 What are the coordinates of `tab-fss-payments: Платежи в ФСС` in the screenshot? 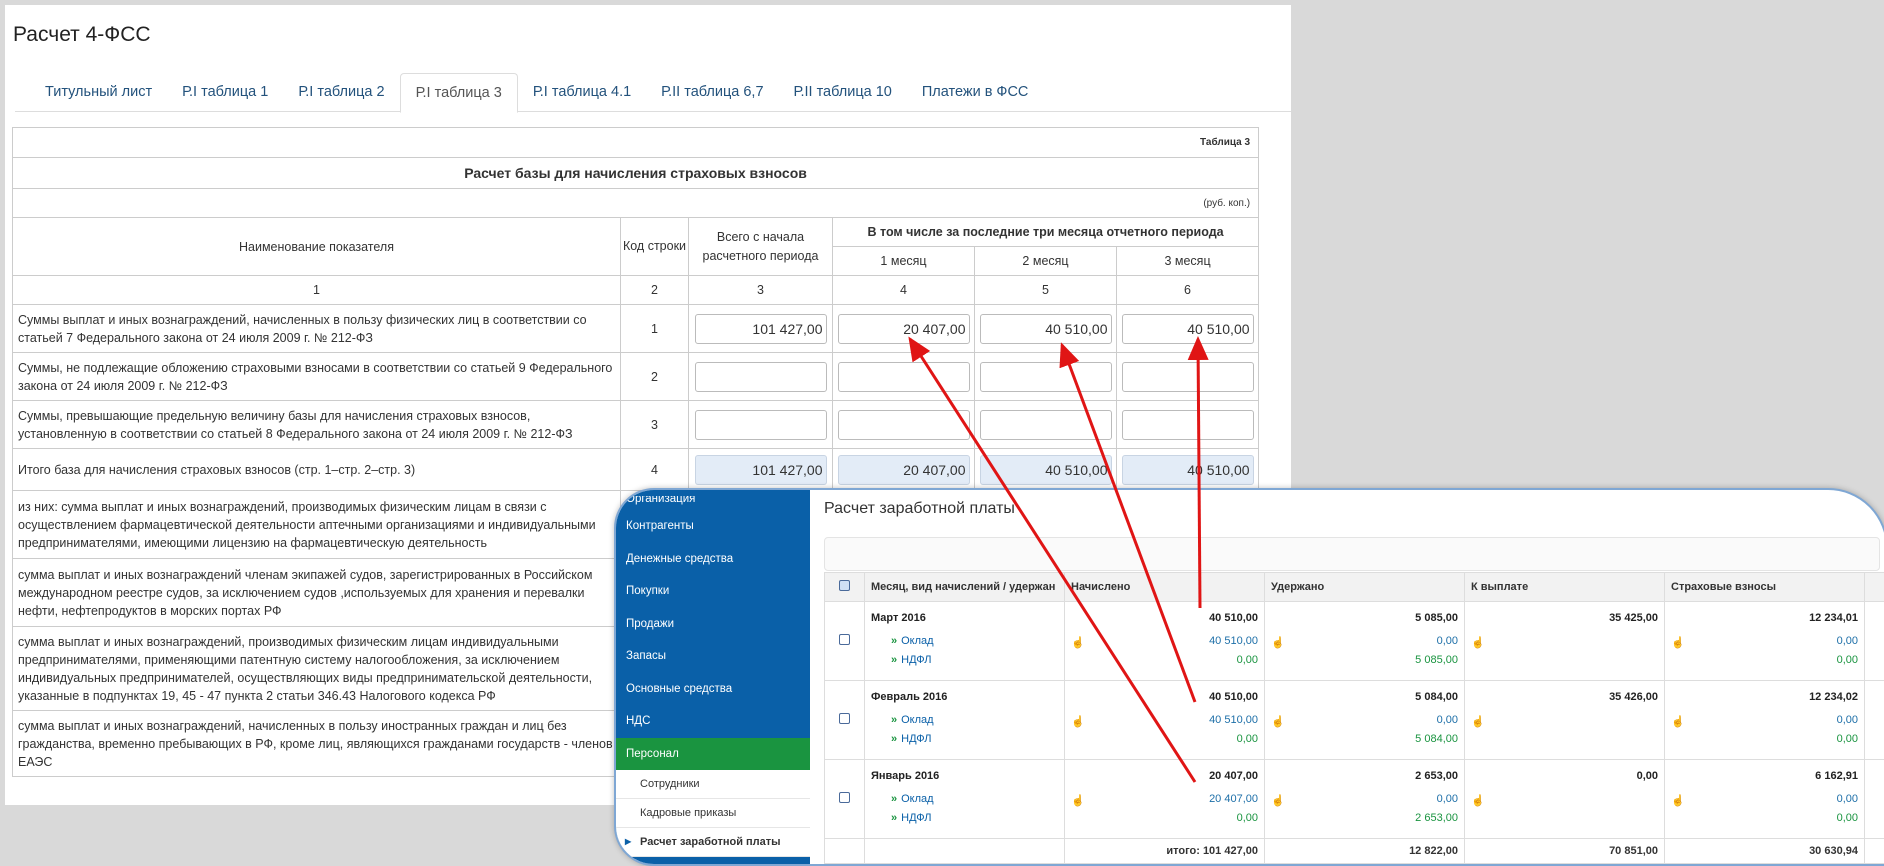 It's located at (975, 91).